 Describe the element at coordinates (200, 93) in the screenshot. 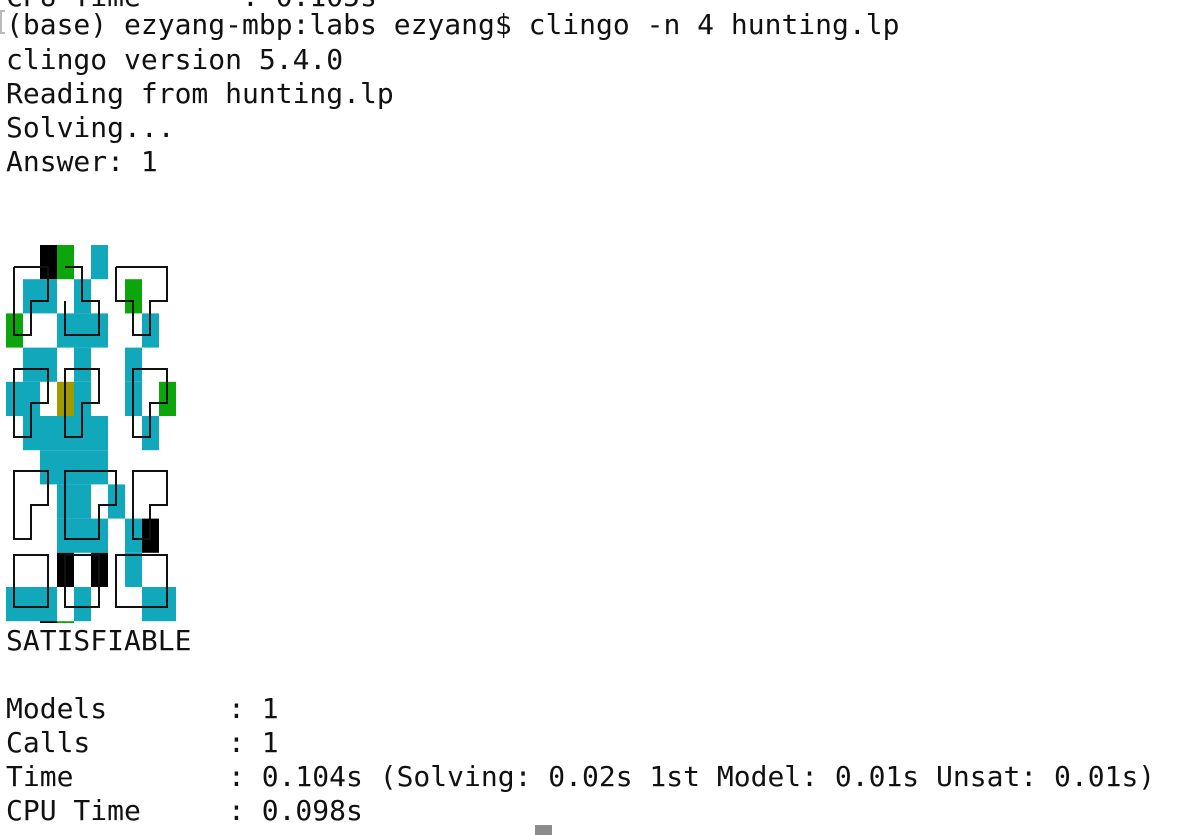

I see `output-line: Reading from hunting.lp` at that location.